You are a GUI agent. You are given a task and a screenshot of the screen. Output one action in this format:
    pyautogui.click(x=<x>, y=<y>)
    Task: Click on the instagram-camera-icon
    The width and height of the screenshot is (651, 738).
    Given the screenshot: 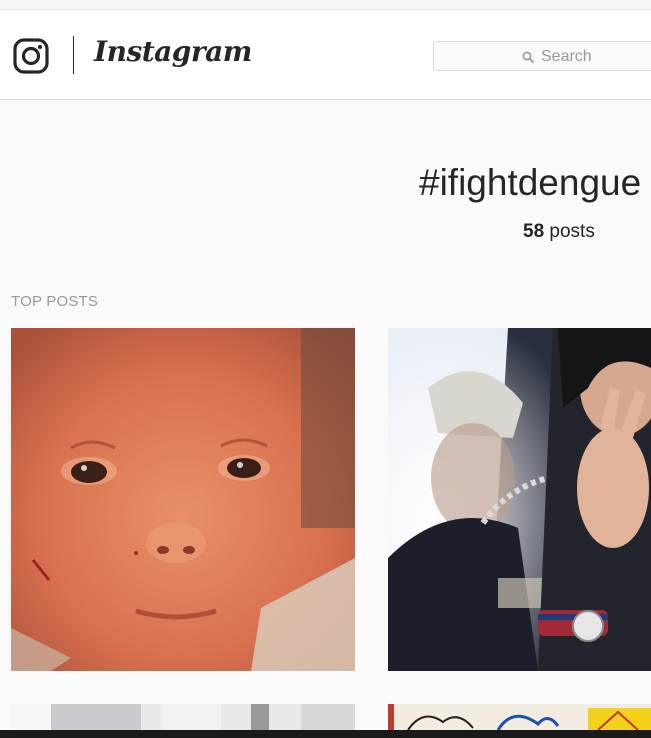 What is the action you would take?
    pyautogui.click(x=31, y=56)
    